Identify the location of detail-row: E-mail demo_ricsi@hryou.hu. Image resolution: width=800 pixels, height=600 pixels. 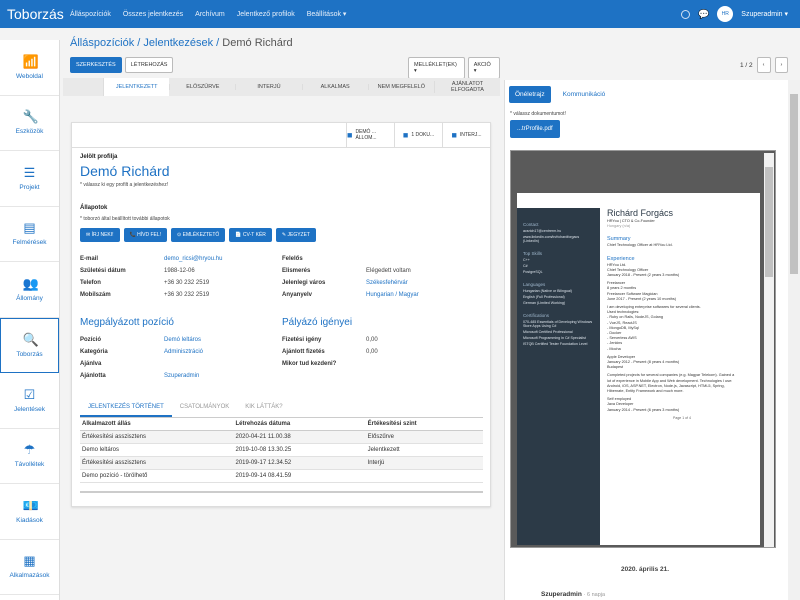
(180, 259).